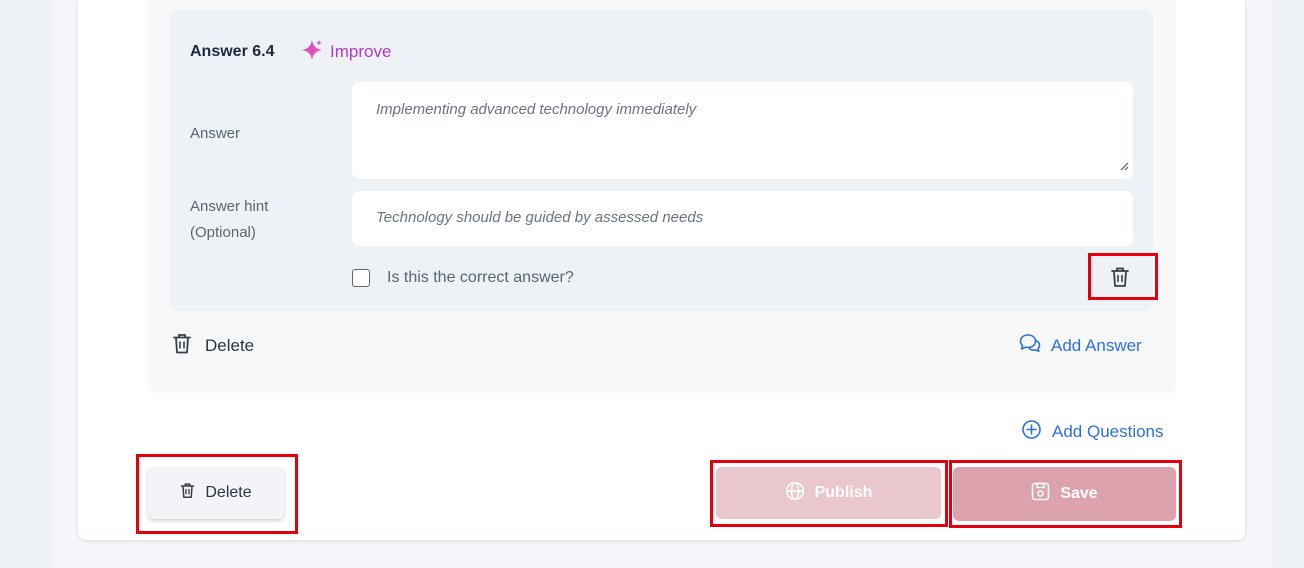 This screenshot has width=1304, height=568. Describe the element at coordinates (312, 52) in the screenshot. I see `sparkle-icon` at that location.